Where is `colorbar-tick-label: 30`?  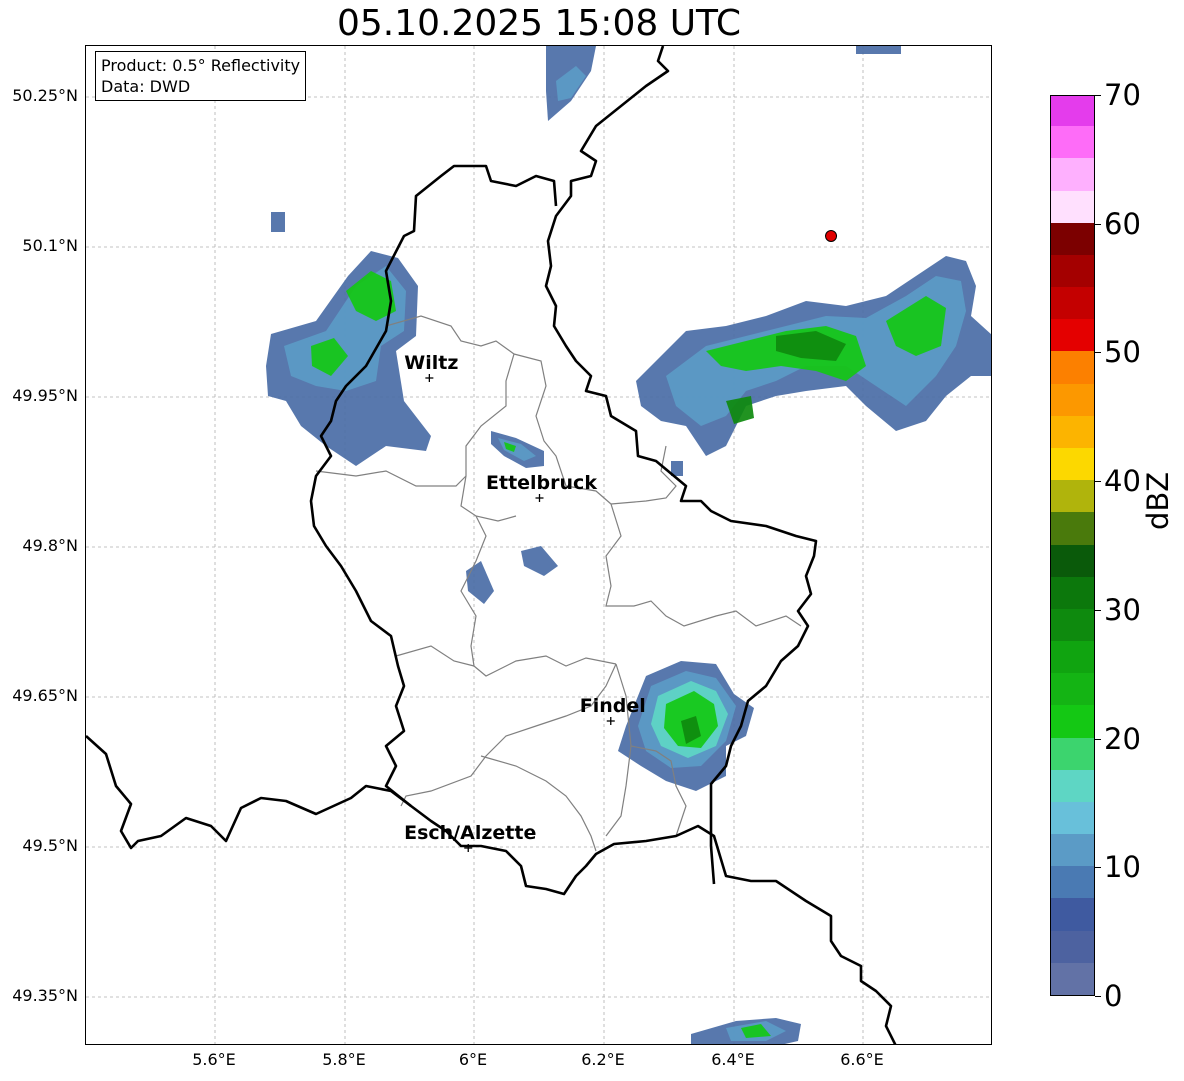
colorbar-tick-label: 30 is located at coordinates (1122, 609).